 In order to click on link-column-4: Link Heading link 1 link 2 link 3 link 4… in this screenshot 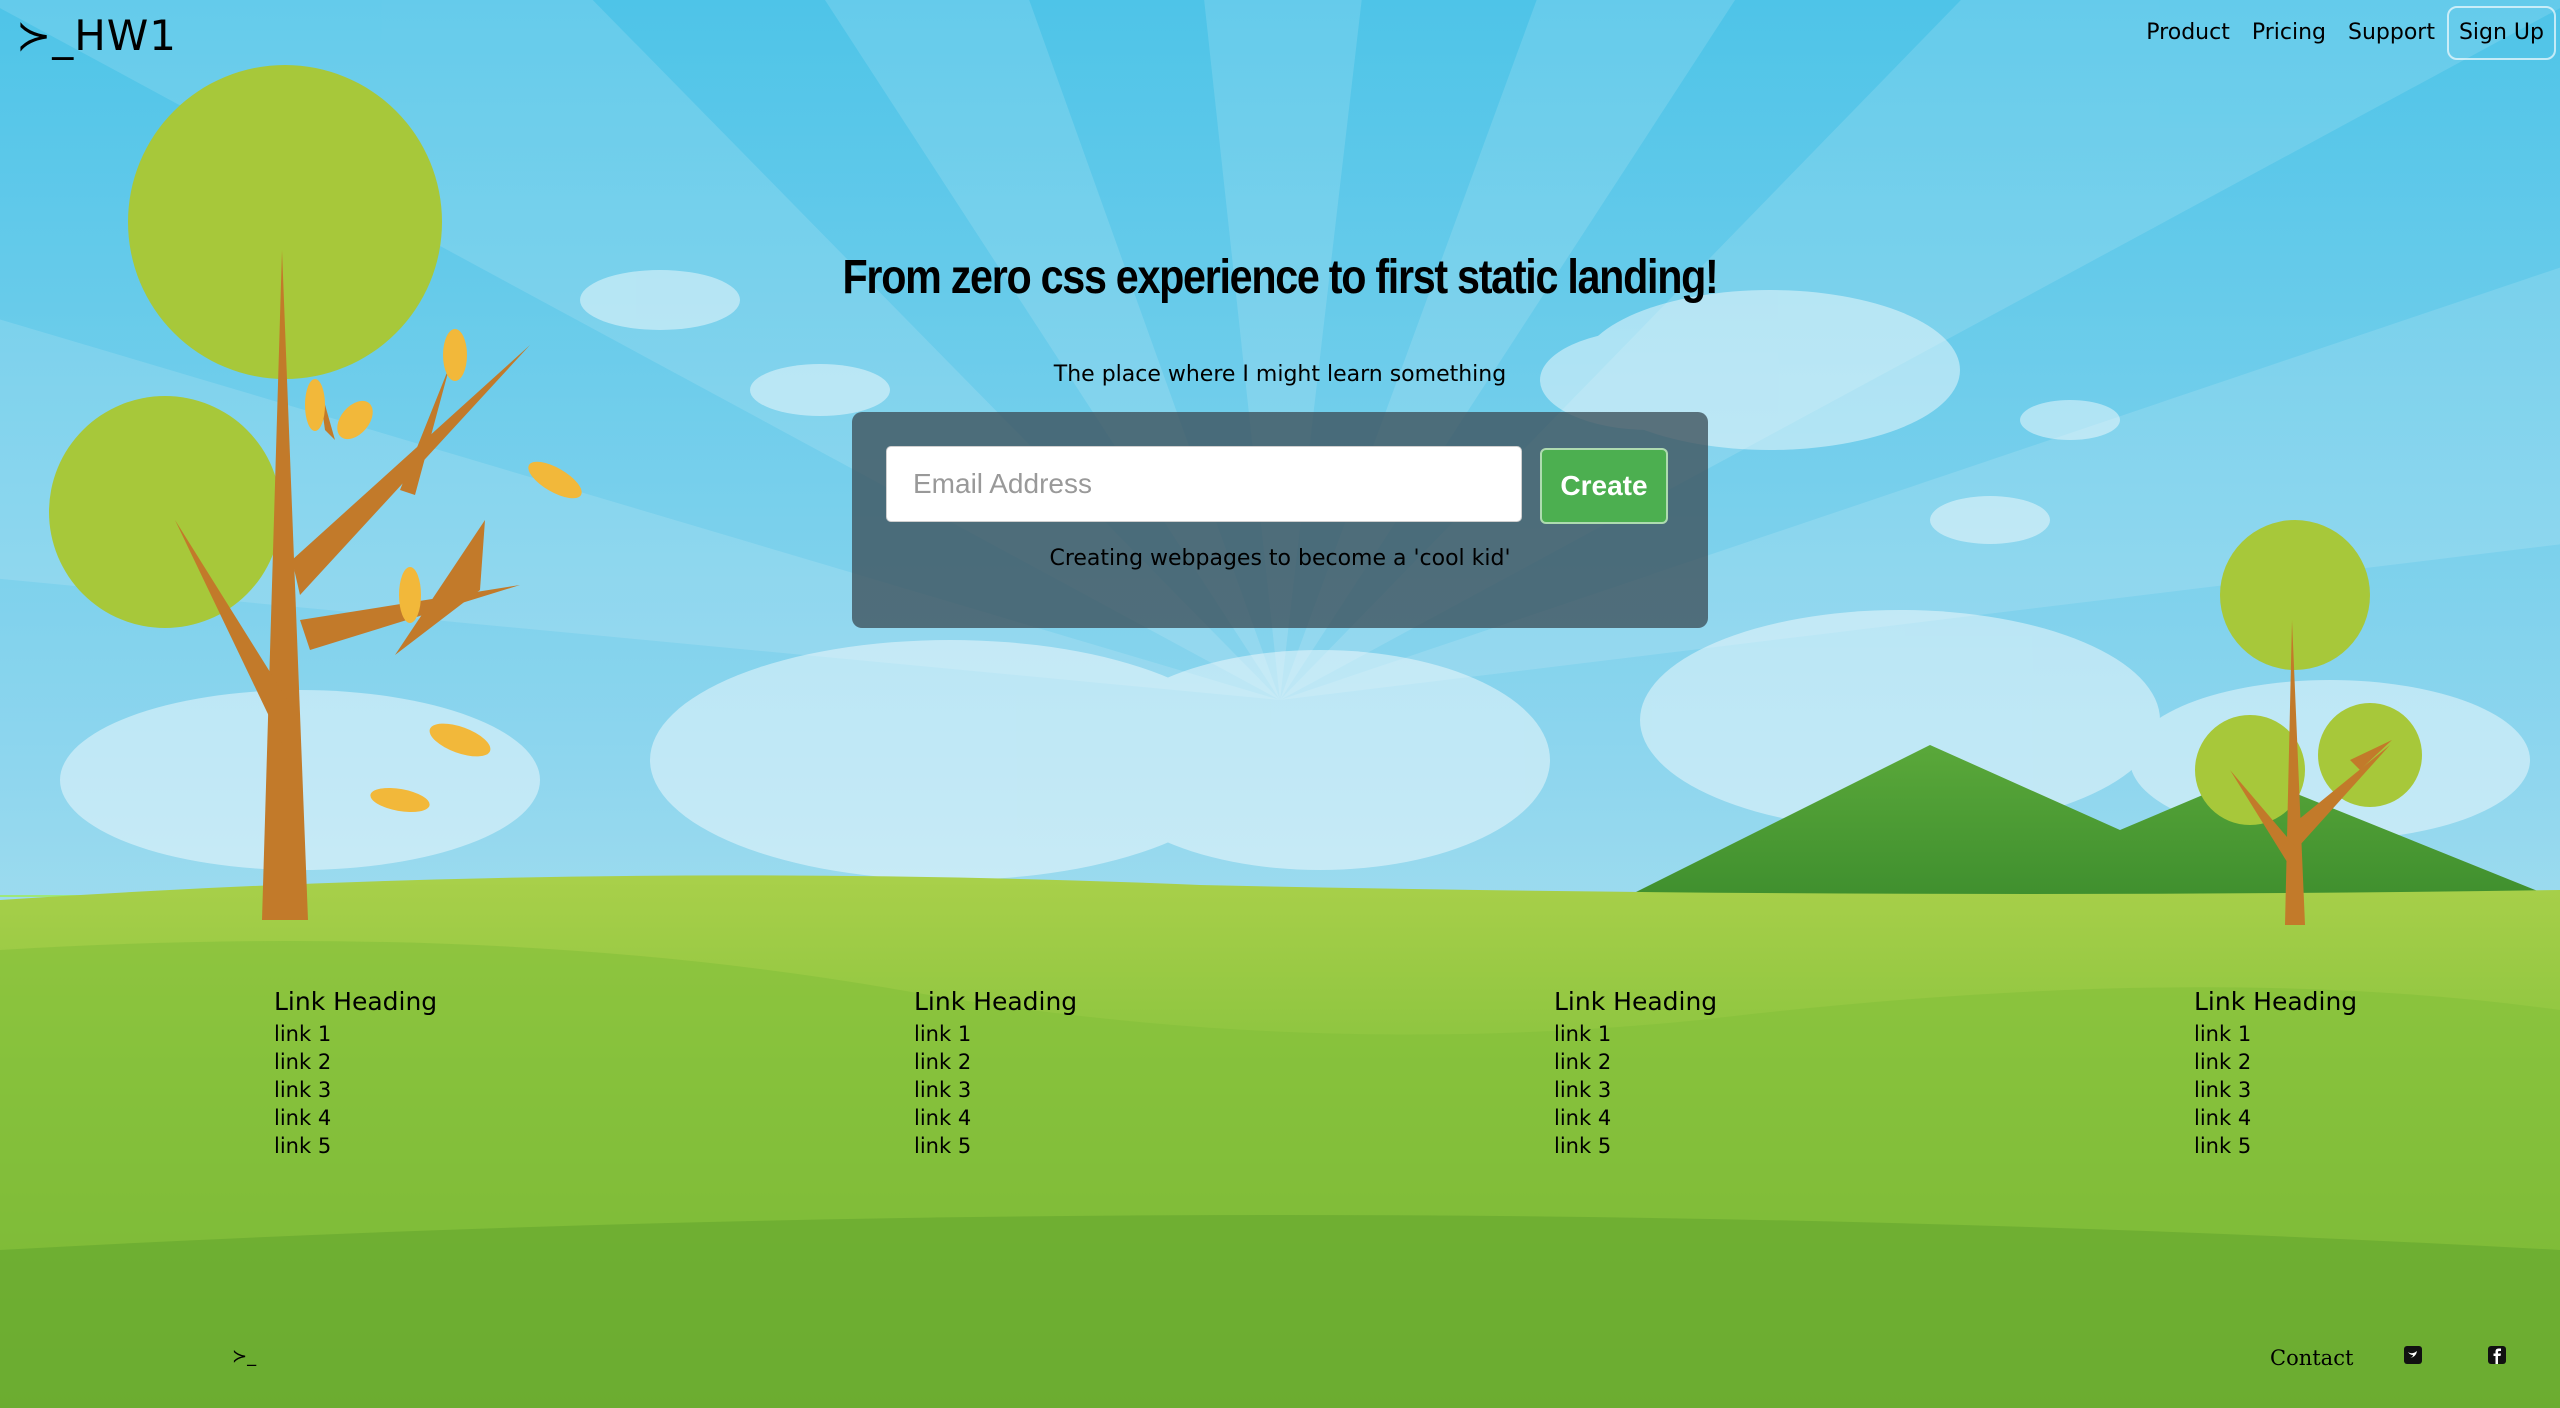, I will do `click(2275, 1073)`.